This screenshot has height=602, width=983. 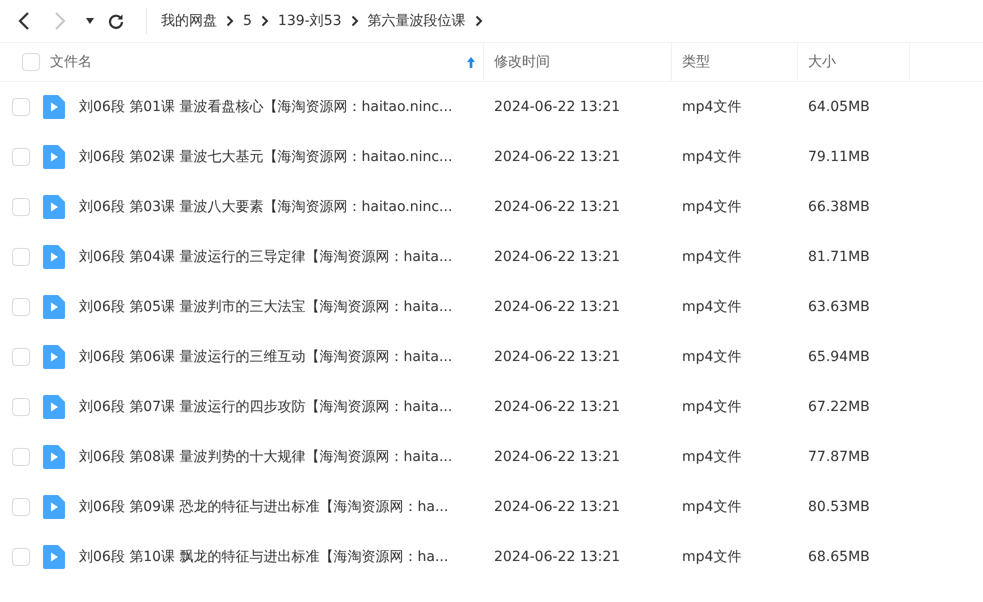 I want to click on breadcrumb-link: 139-刘53, so click(x=310, y=21).